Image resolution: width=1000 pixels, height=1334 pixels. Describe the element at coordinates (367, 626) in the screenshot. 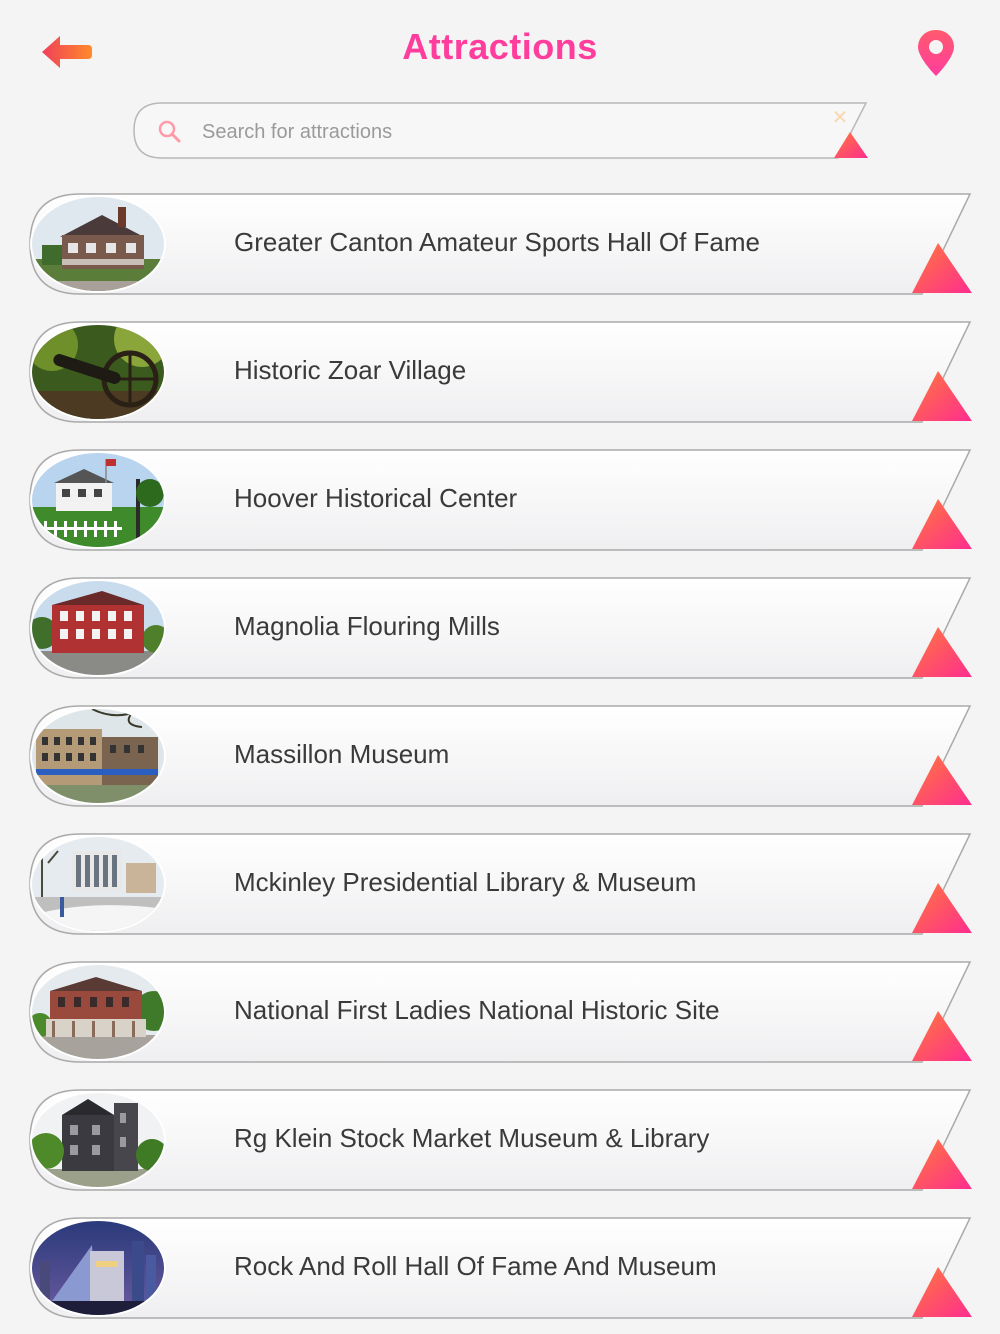

I see `attraction-name: Magnolia Flouring Mills` at that location.